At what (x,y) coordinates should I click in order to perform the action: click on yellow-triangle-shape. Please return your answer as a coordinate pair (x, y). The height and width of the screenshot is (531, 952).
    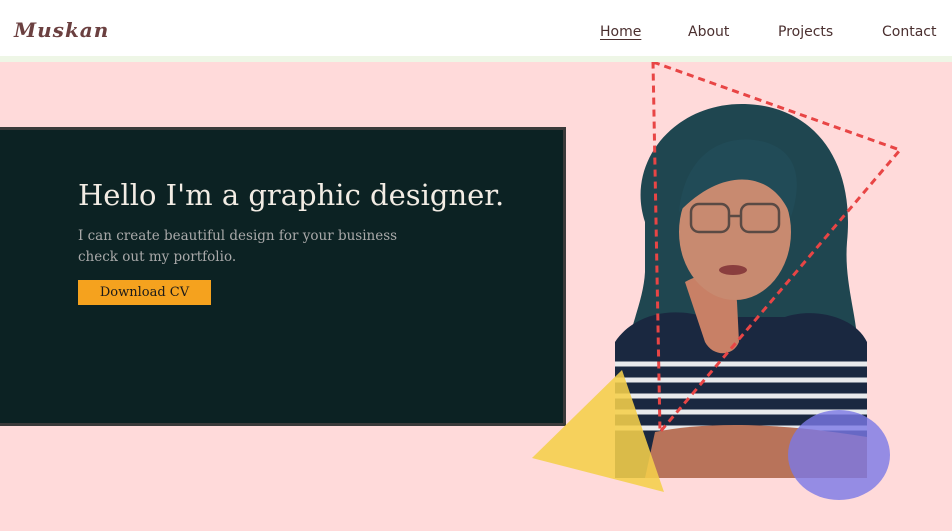
    Looking at the image, I should click on (598, 431).